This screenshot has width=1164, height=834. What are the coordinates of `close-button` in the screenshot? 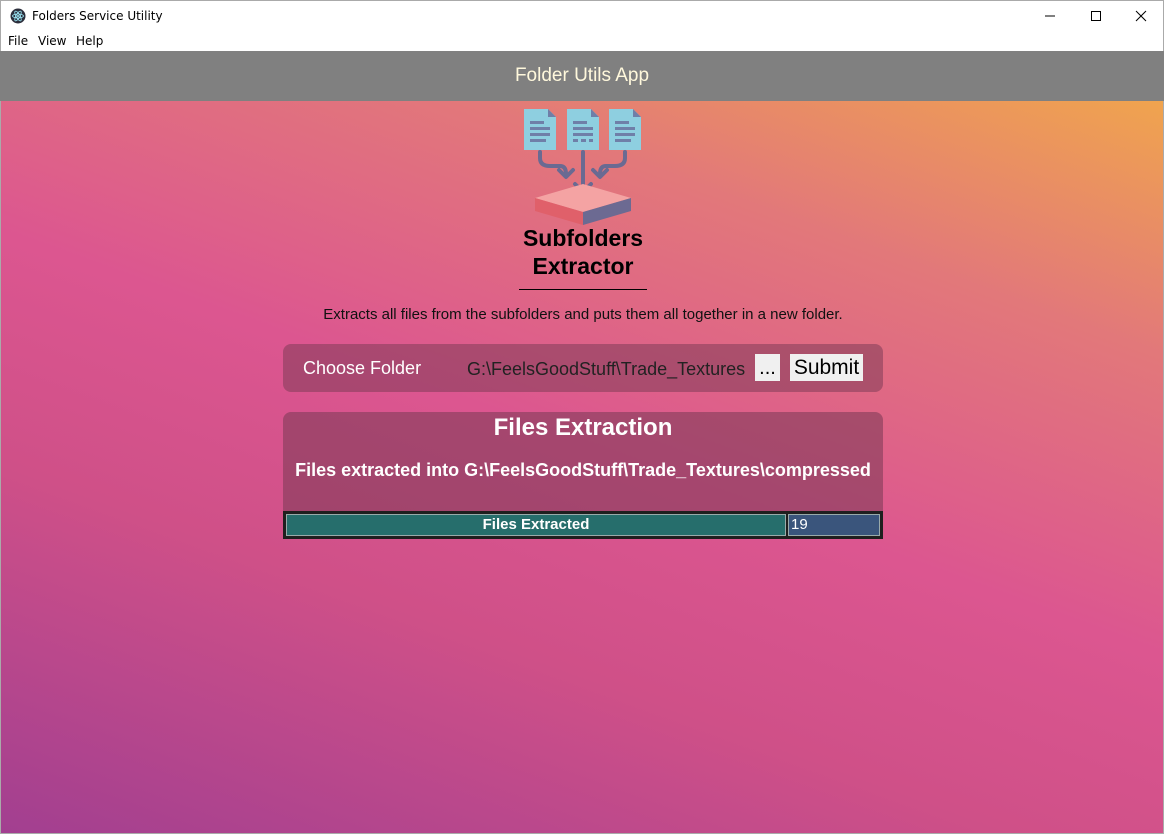 It's located at (1141, 16).